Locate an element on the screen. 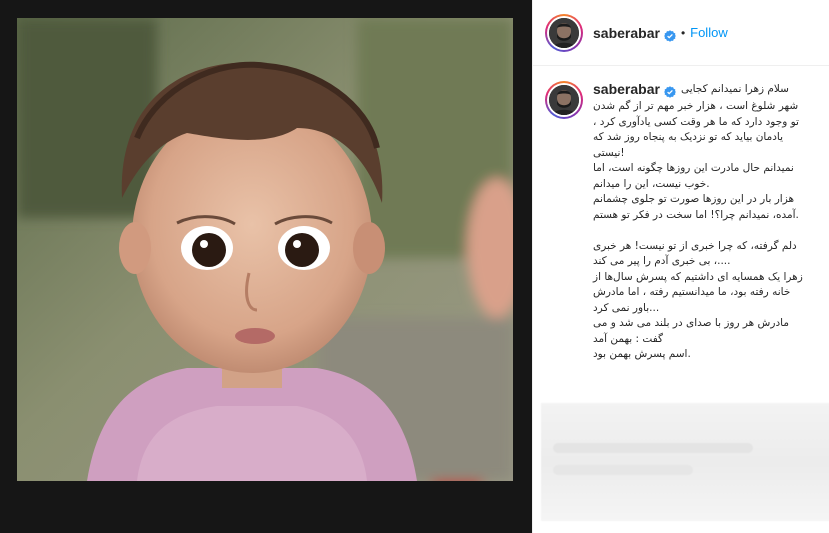 This screenshot has height=533, width=829. caption-line: ...باور نمی کرد is located at coordinates (626, 307).